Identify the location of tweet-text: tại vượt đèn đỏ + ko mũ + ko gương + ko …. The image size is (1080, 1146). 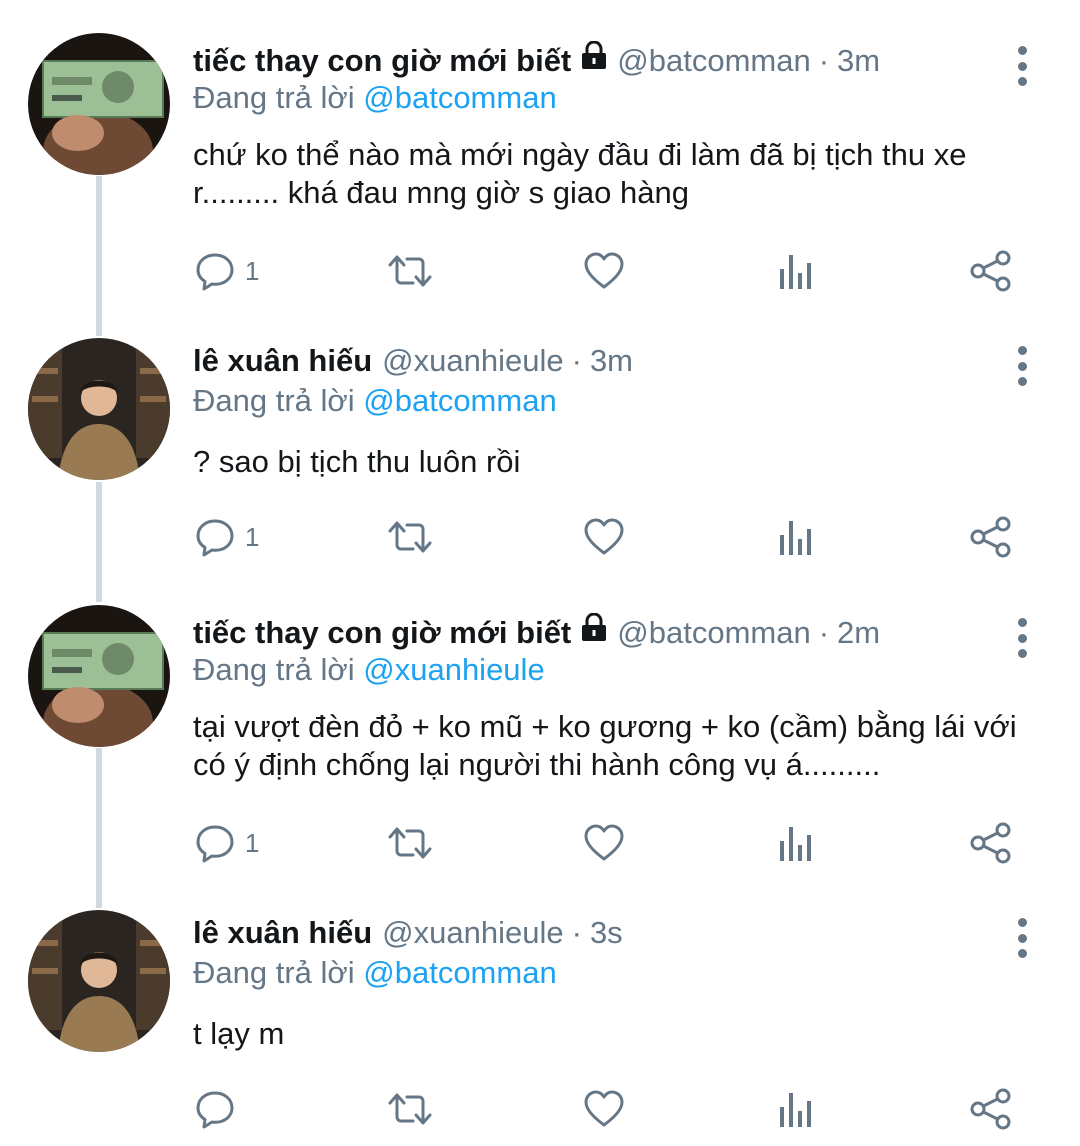
(605, 745).